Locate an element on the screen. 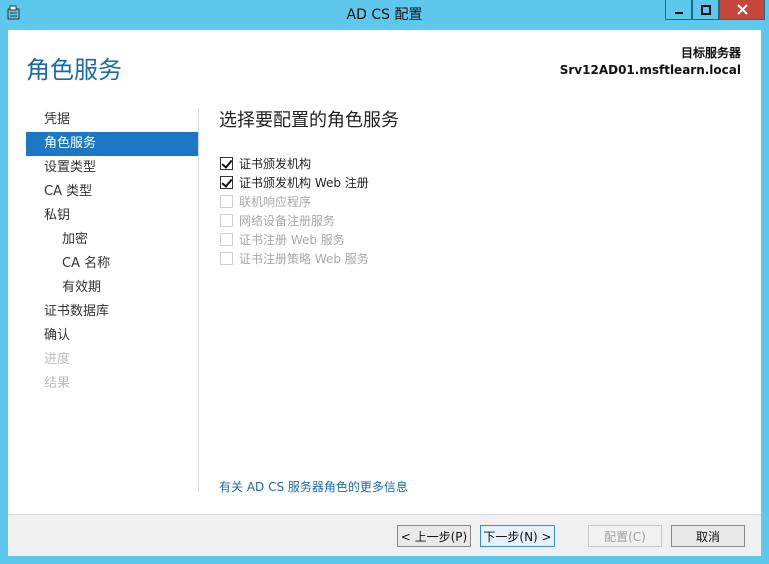 The image size is (769, 564). window-title: AD CS 配置 is located at coordinates (384, 15).